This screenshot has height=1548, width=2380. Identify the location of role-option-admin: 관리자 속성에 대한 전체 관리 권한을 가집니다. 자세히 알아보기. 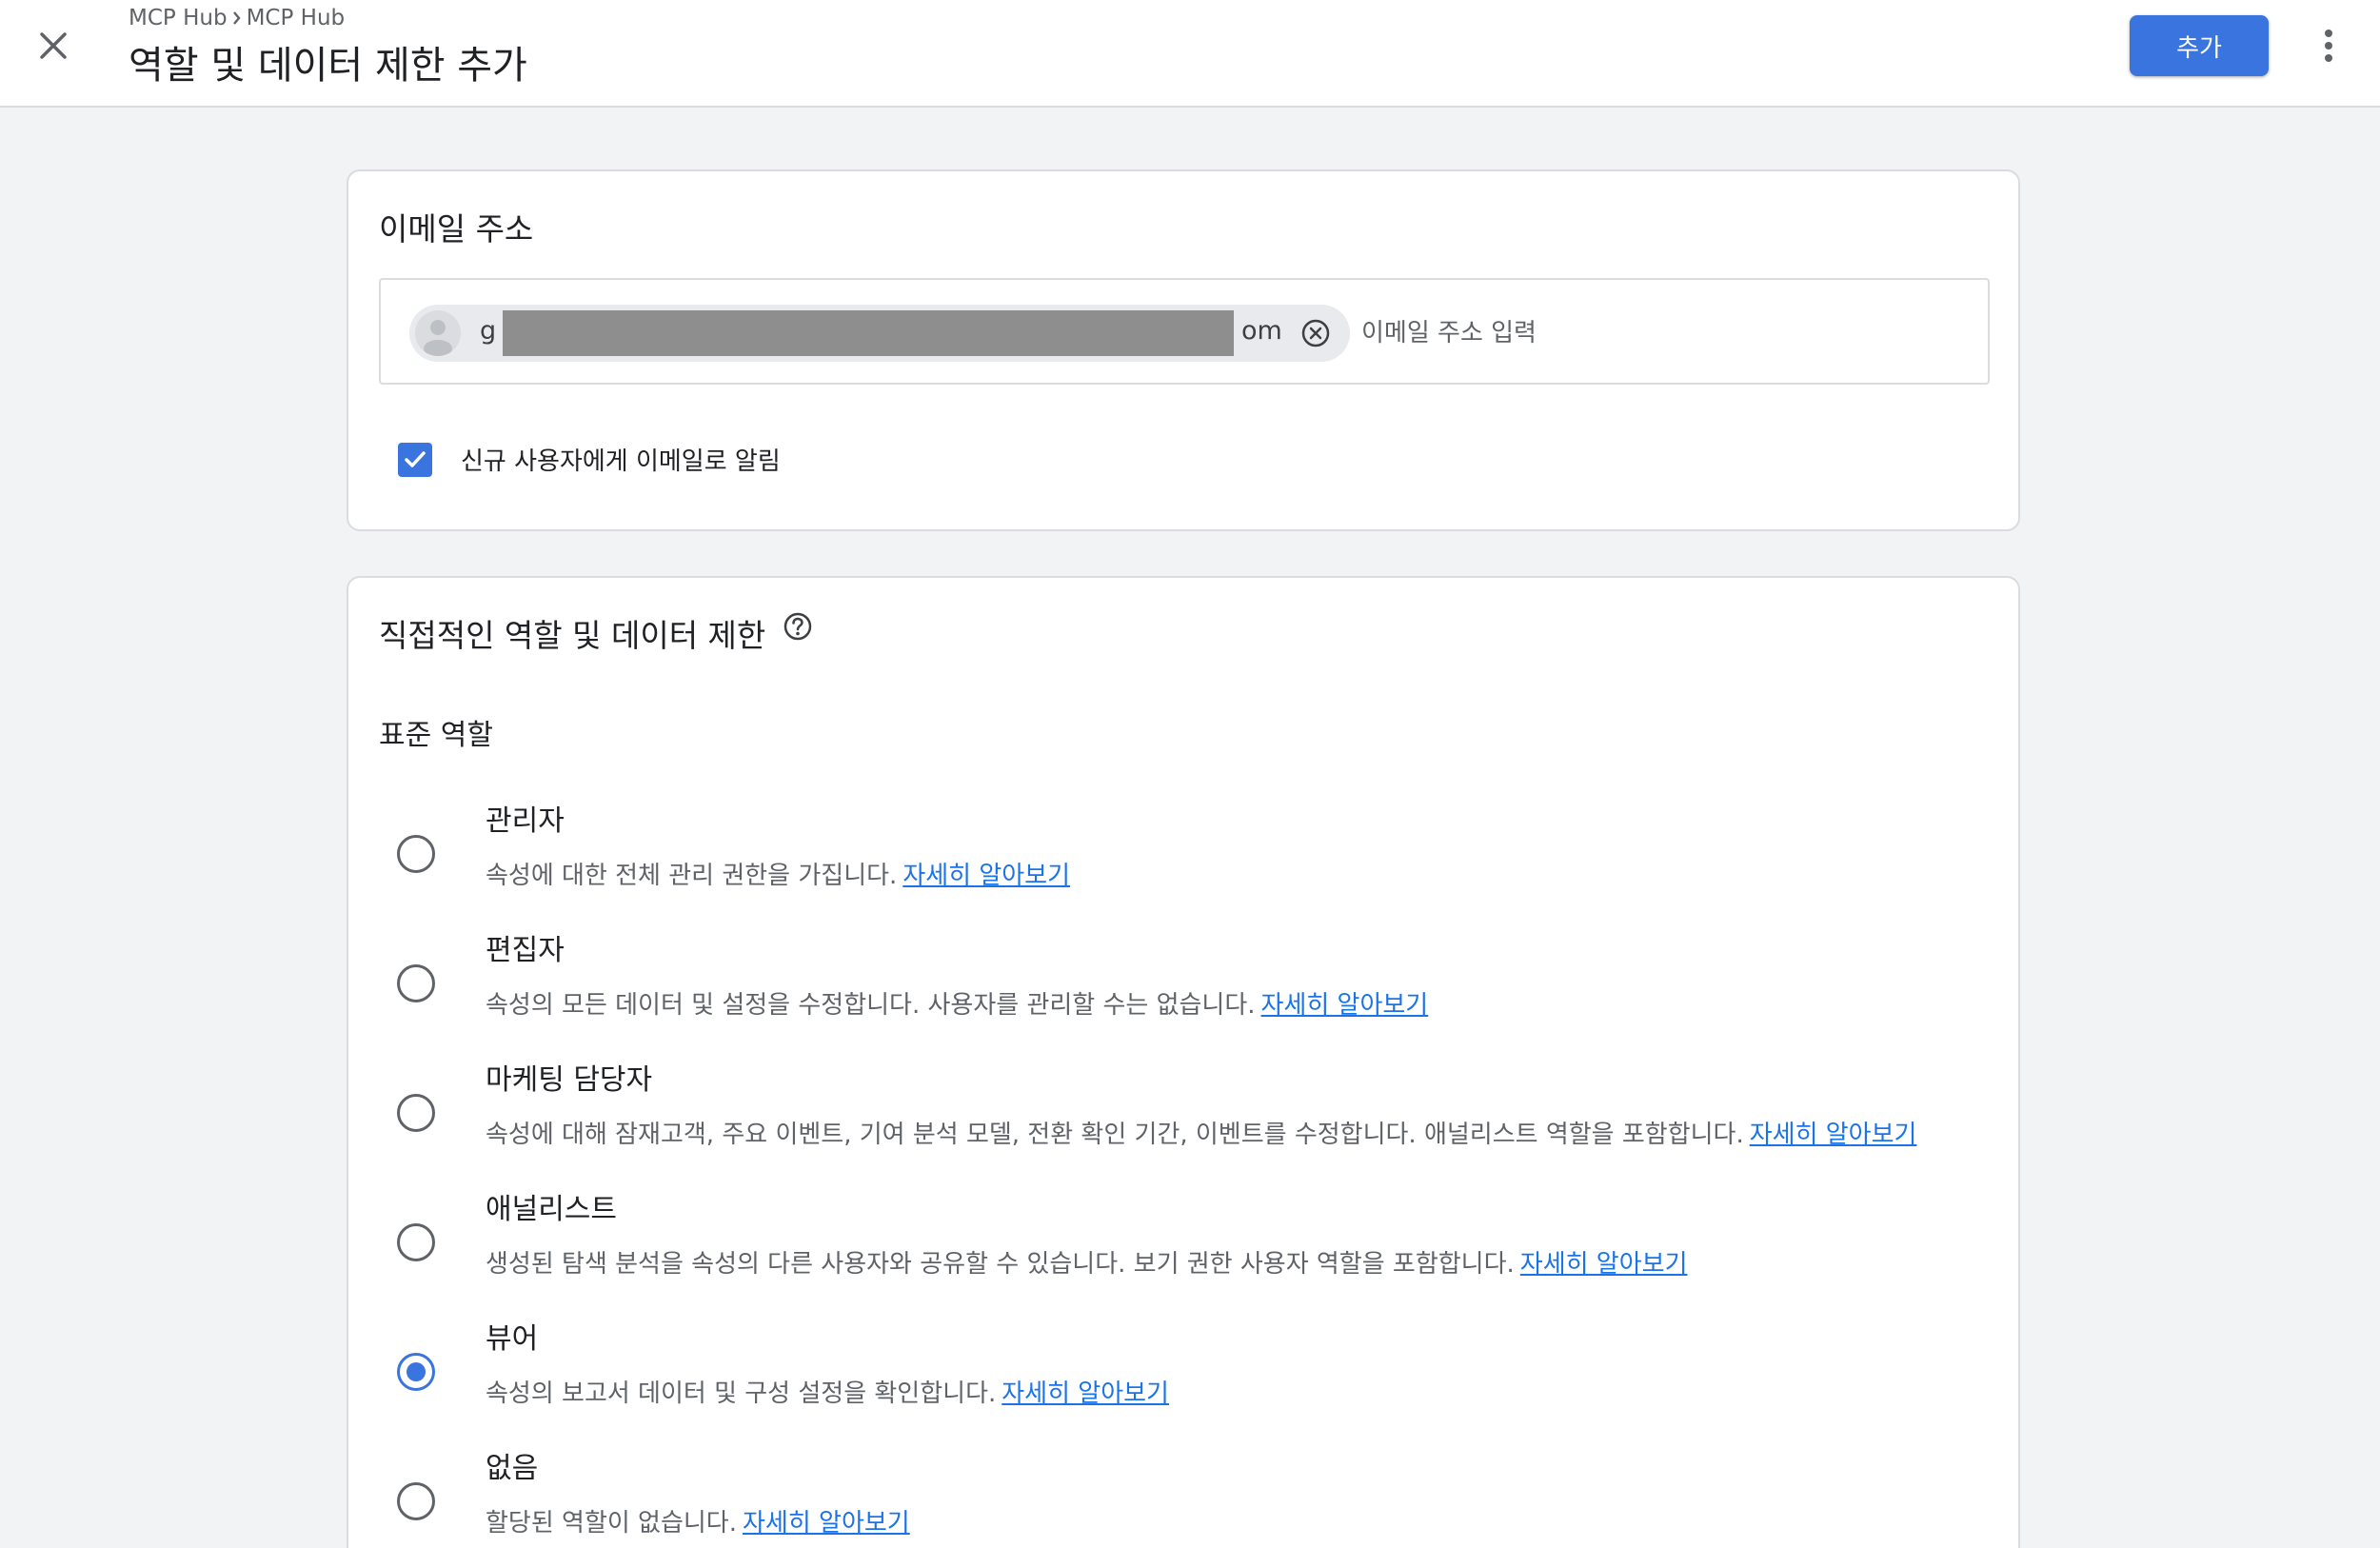
(1183, 859).